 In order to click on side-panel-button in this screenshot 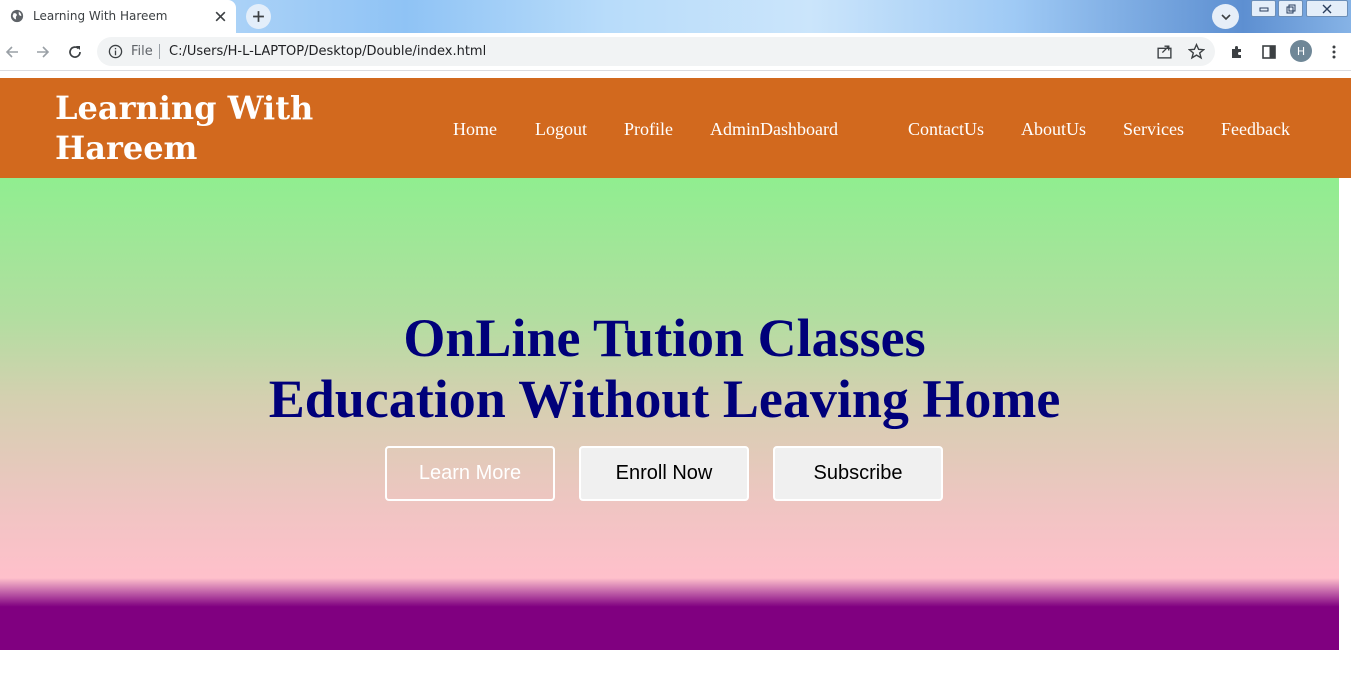, I will do `click(1268, 51)`.